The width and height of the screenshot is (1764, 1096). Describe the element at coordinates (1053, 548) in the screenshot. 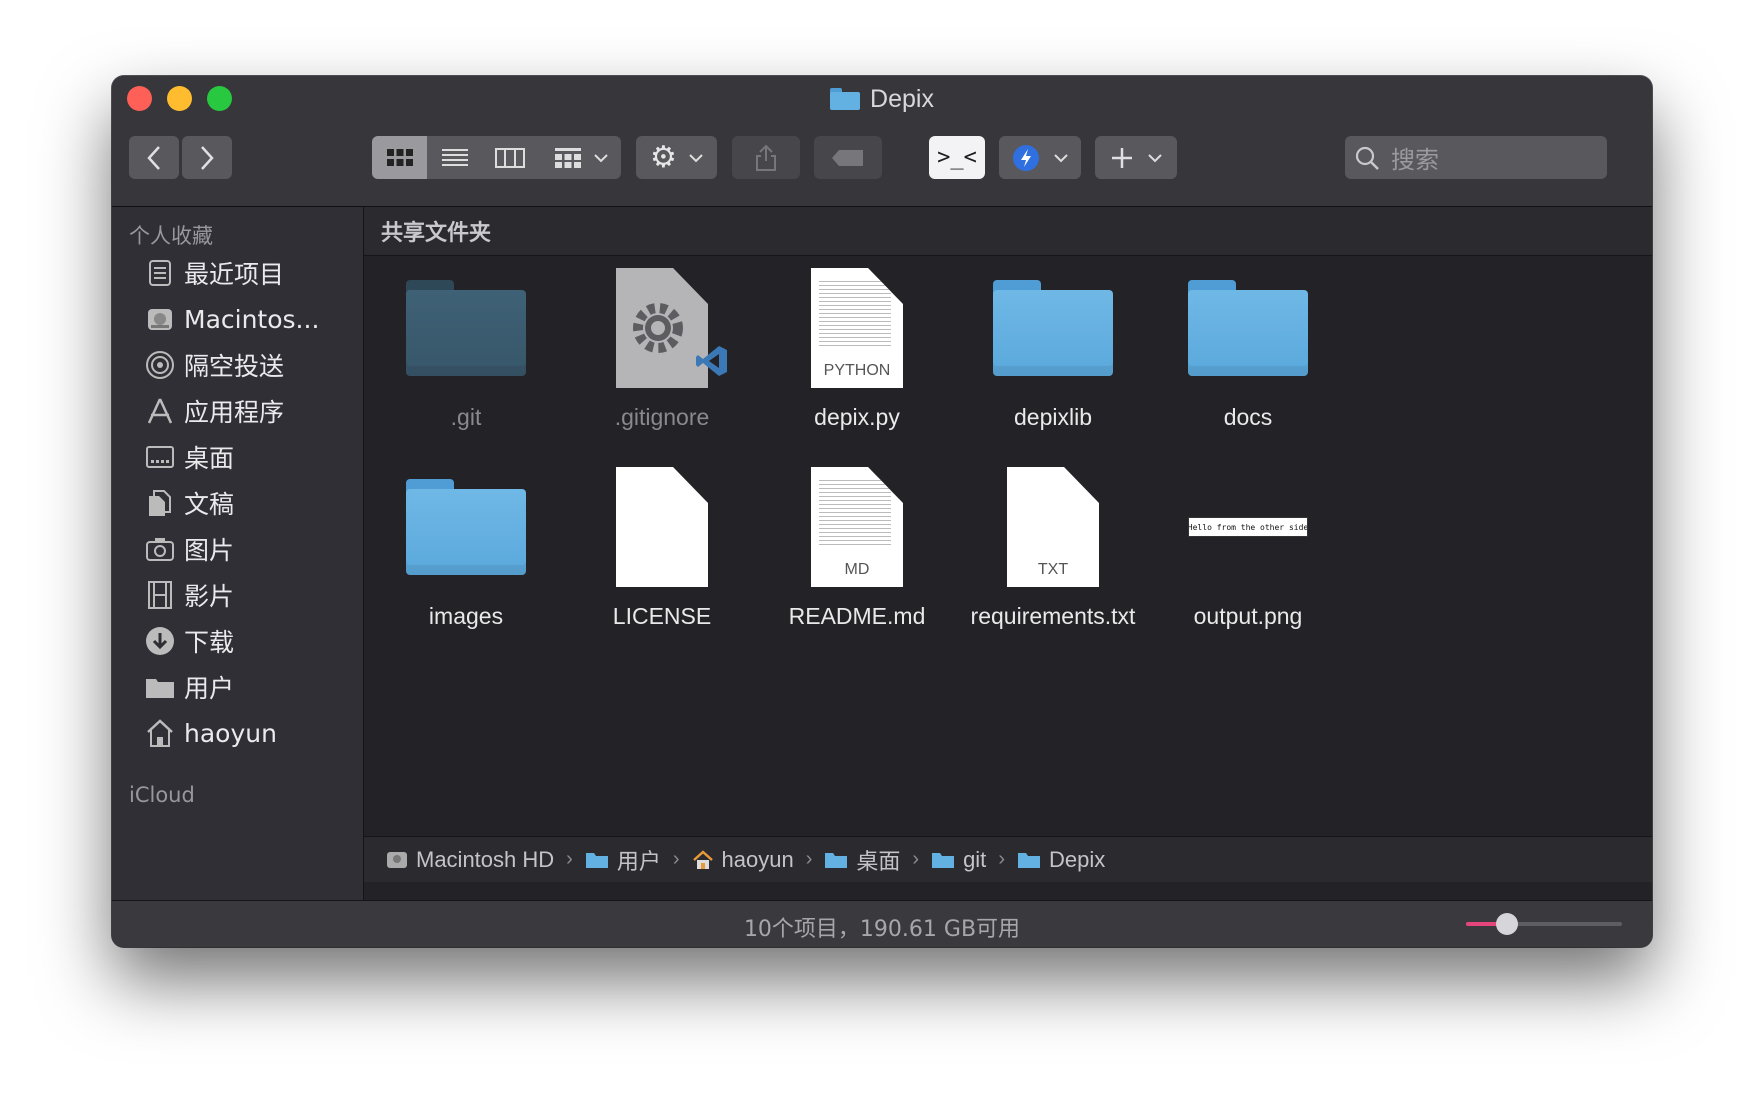

I see `file-item: TXT requirements.txt` at that location.